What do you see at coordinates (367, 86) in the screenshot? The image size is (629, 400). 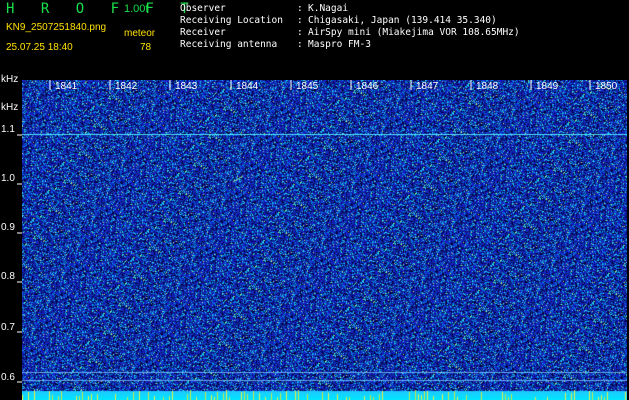 I see `x-tick-label: 1846` at bounding box center [367, 86].